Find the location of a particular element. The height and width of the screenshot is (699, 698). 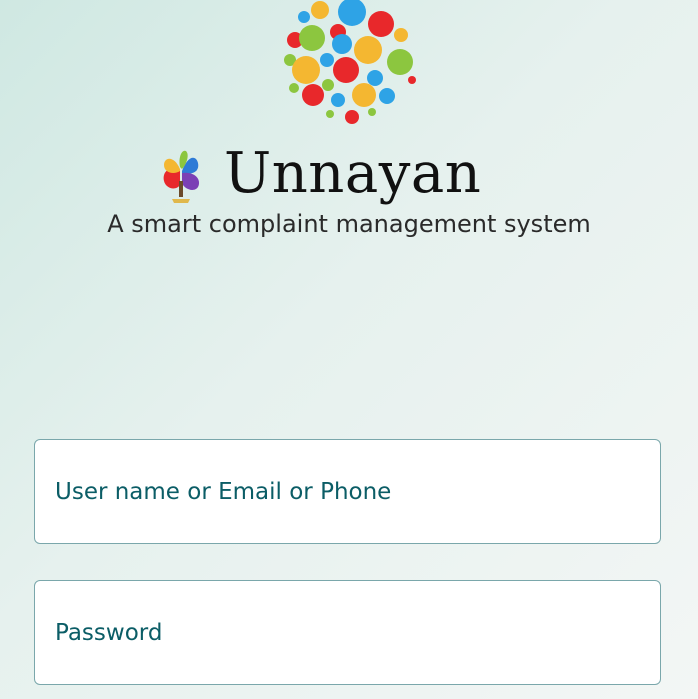

password-input is located at coordinates (345, 632).